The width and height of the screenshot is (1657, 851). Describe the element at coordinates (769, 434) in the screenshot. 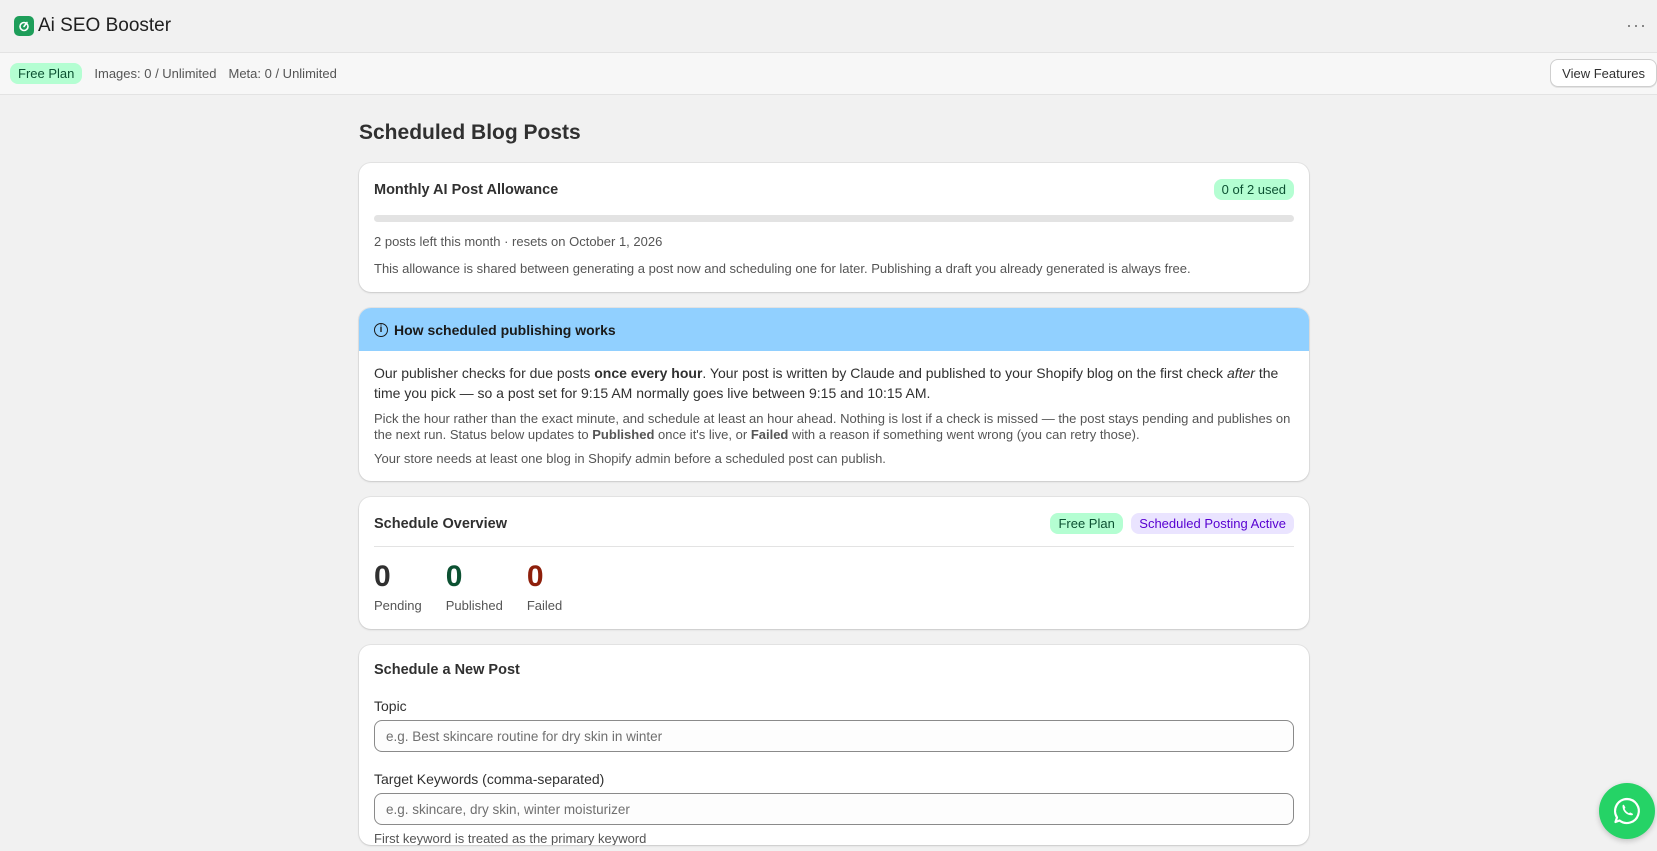

I see `info-p2-failed: Failed` at that location.